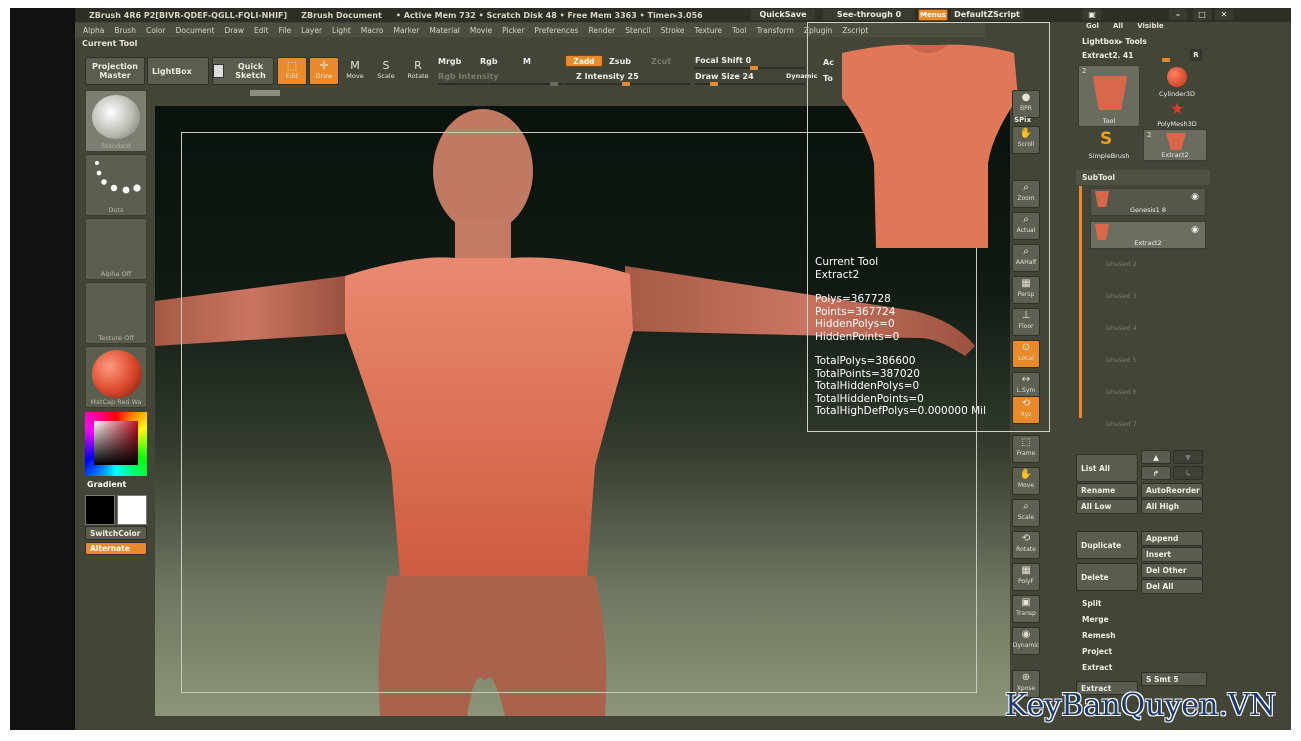  Describe the element at coordinates (1172, 538) in the screenshot. I see `append-button: Append` at that location.